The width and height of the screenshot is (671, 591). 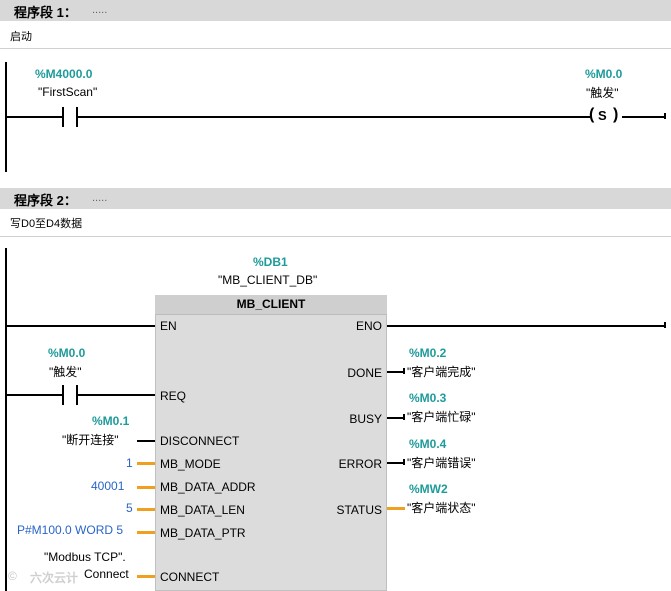 What do you see at coordinates (146, 532) in the screenshot?
I see `mb-data-ptr-wire` at bounding box center [146, 532].